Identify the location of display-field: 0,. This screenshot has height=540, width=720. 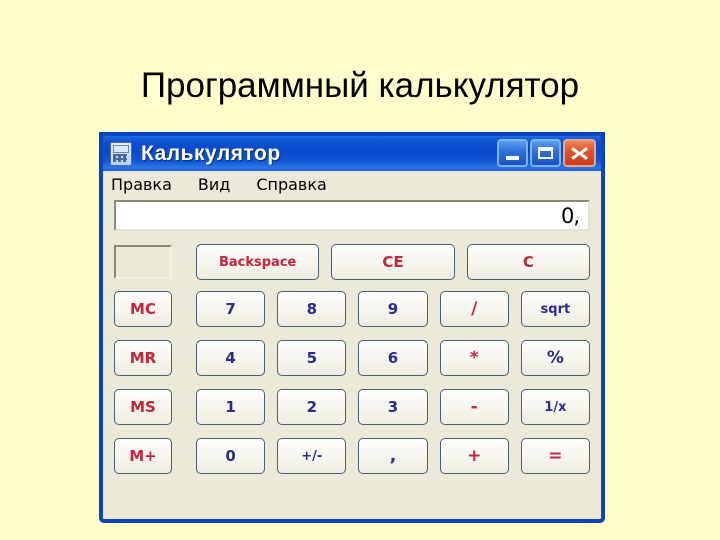
(352, 215).